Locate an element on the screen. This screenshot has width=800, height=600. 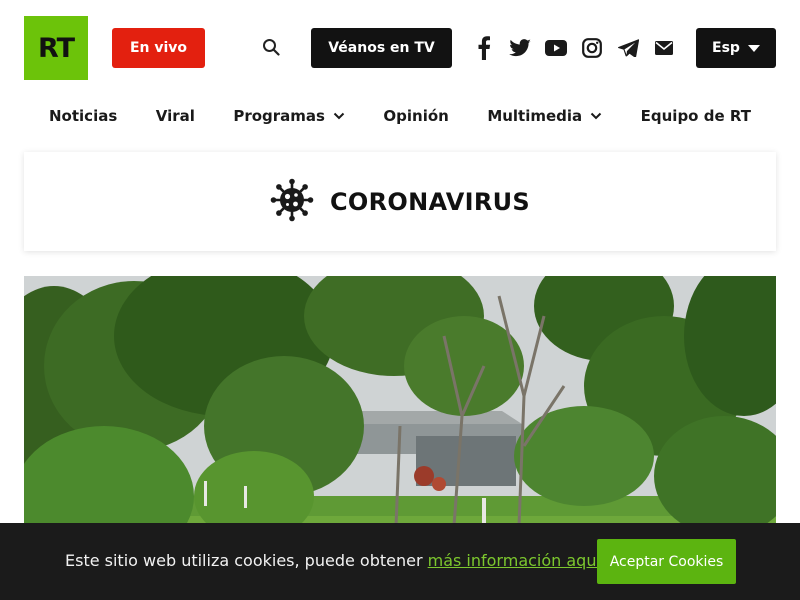
nav-item-multimedia: Multimedia is located at coordinates (544, 116).